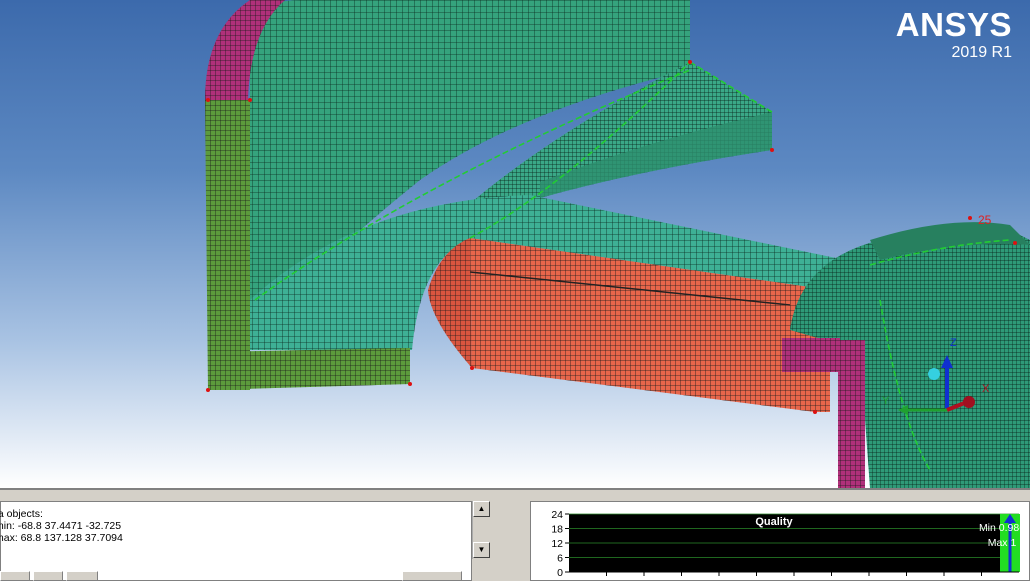  I want to click on histogram-svg: 0 6 12 18 24 Quality Min 0.986 Max 1, so click(788, 544).